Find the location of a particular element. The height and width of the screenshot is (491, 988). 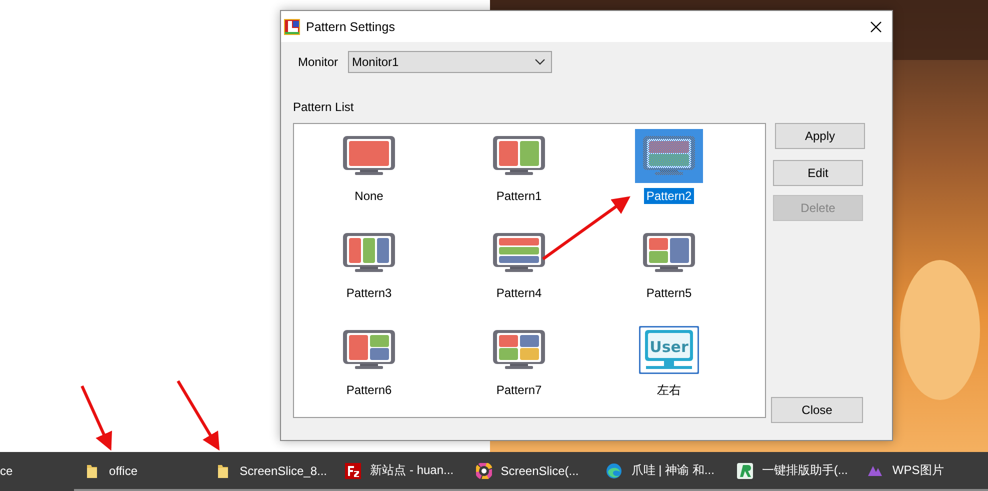

chevron-icon is located at coordinates (540, 62).